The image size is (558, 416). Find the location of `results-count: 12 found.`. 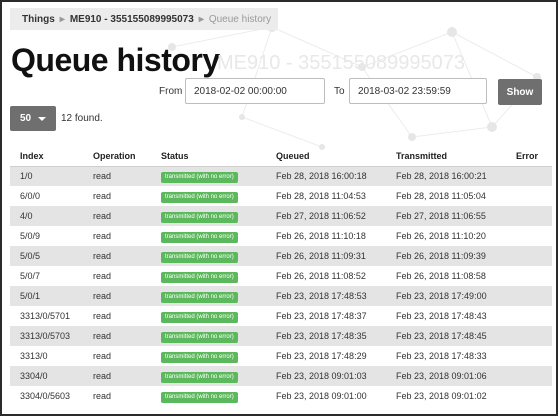

results-count: 12 found. is located at coordinates (82, 118).